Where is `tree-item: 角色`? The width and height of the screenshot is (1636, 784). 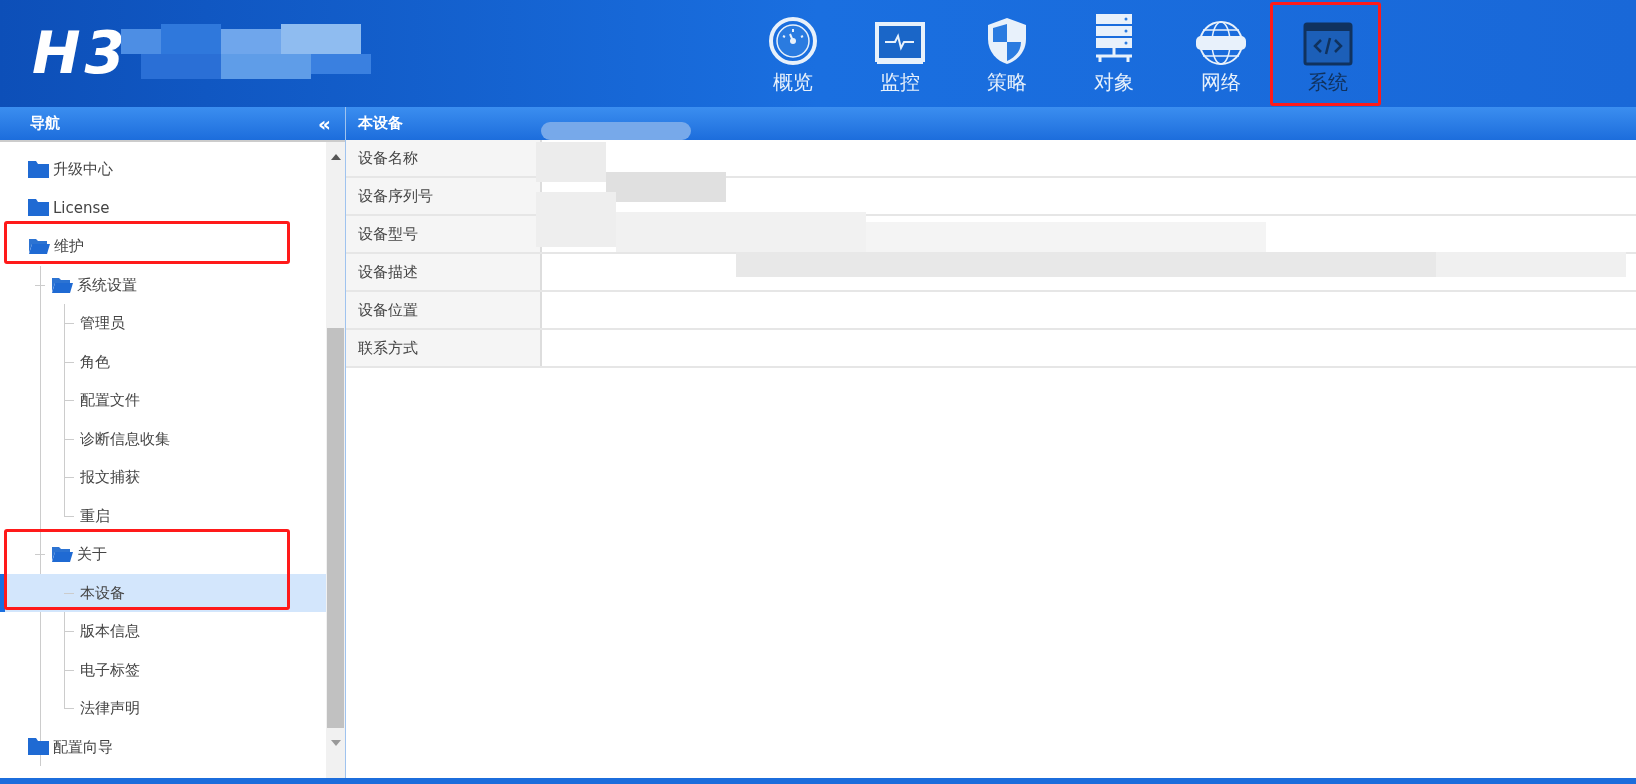 tree-item: 角色 is located at coordinates (163, 361).